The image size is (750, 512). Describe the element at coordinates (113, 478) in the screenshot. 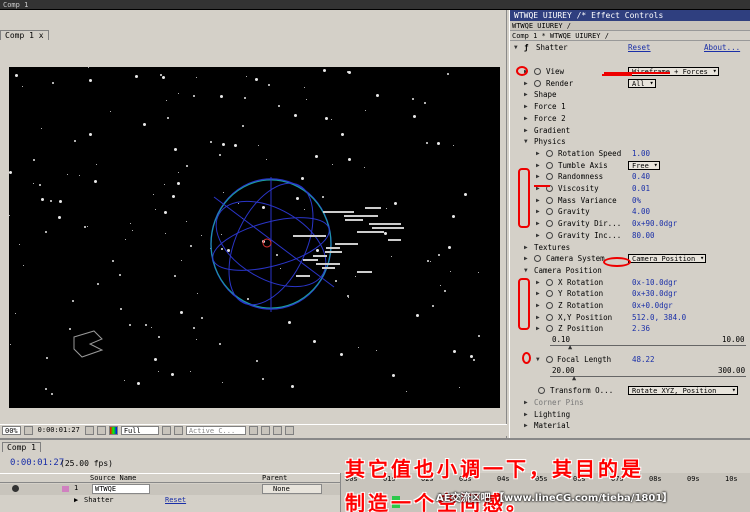

I see `column-source-name: Source Name` at that location.